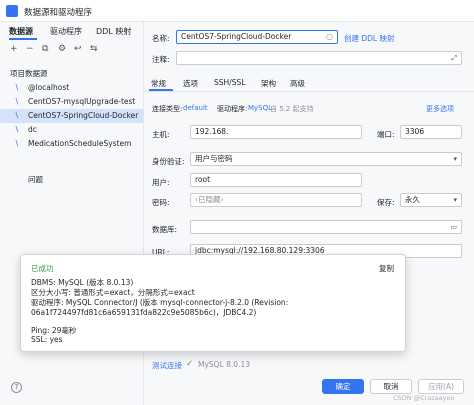 The height and width of the screenshot is (405, 474). Describe the element at coordinates (29, 73) in the screenshot. I see `project-datasources-label: 项目数据源` at that location.